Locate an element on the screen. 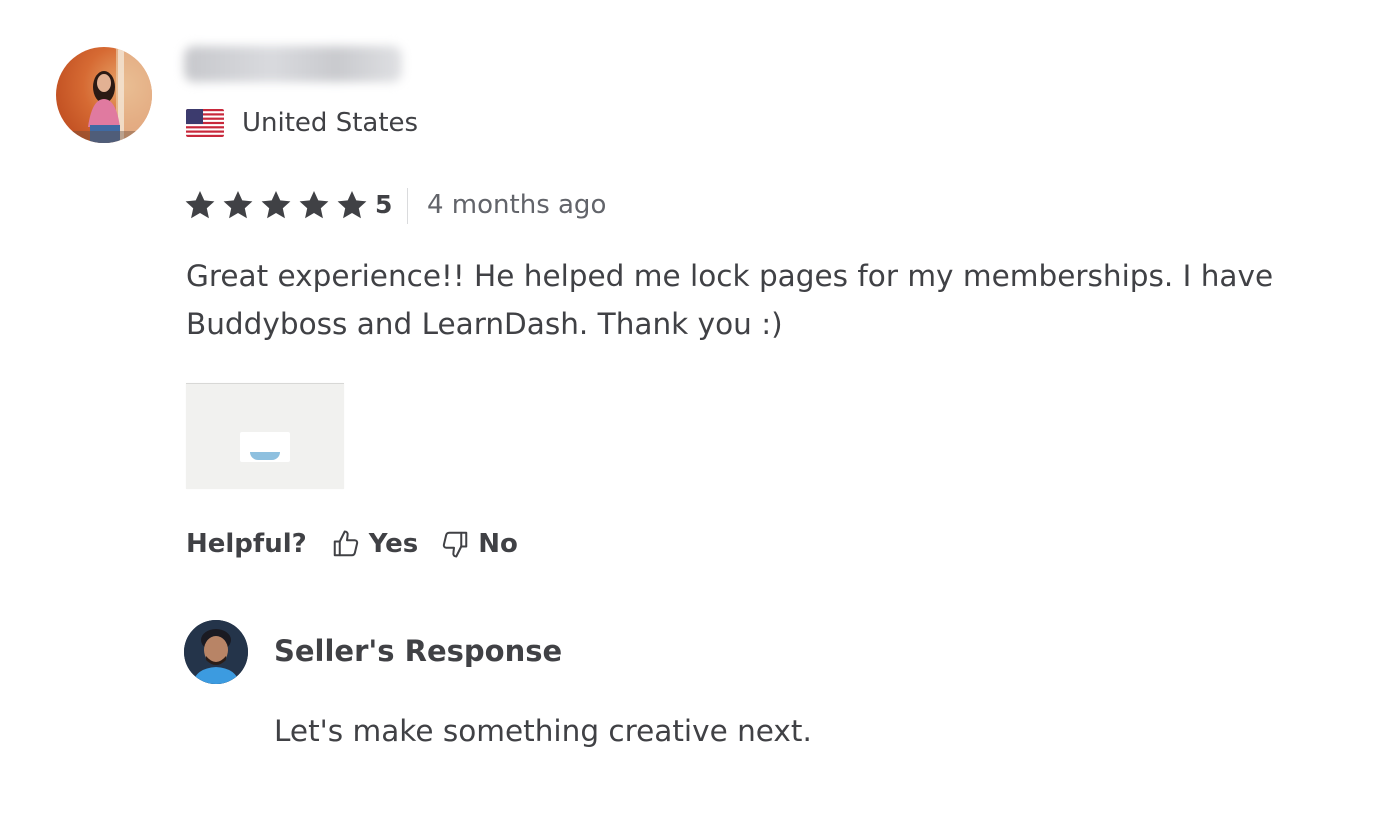 This screenshot has height=834, width=1400. reviewer-country: United States is located at coordinates (330, 123).